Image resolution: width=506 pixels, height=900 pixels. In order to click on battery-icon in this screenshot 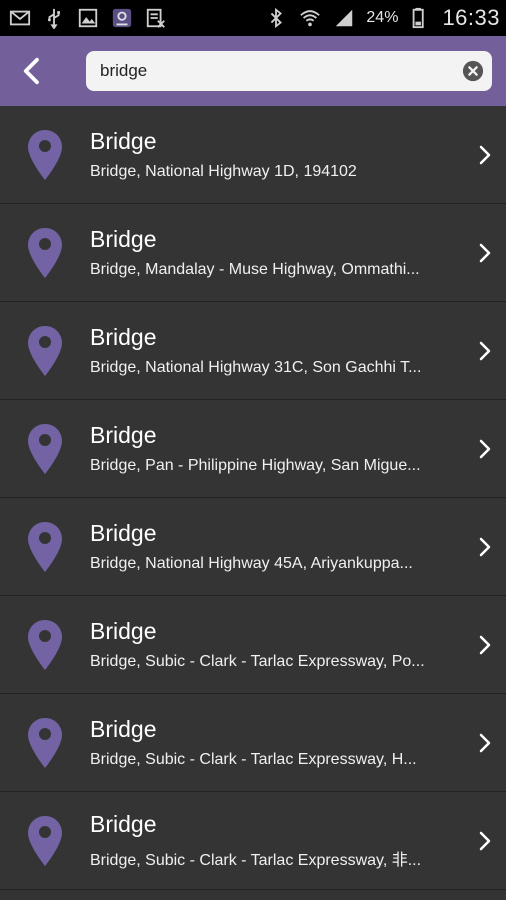, I will do `click(420, 18)`.